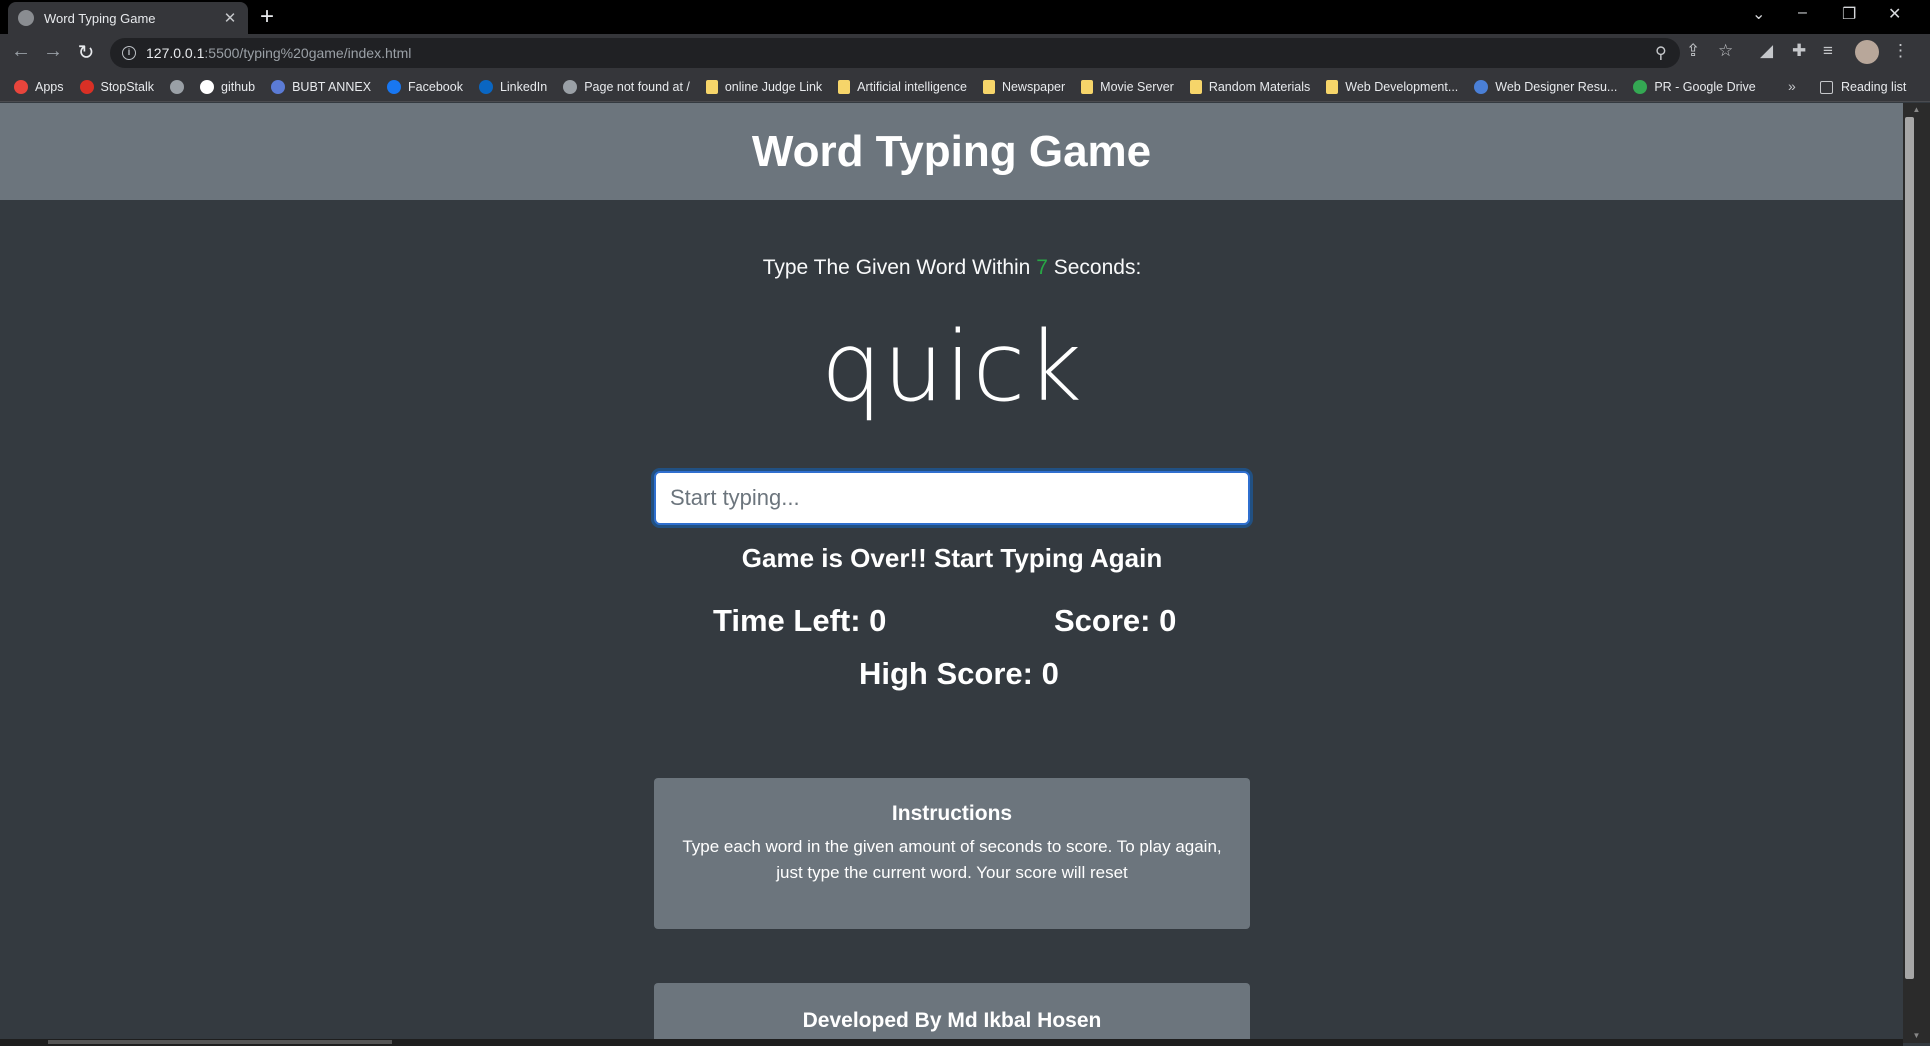  I want to click on extension-color-icon: ◢, so click(1766, 51).